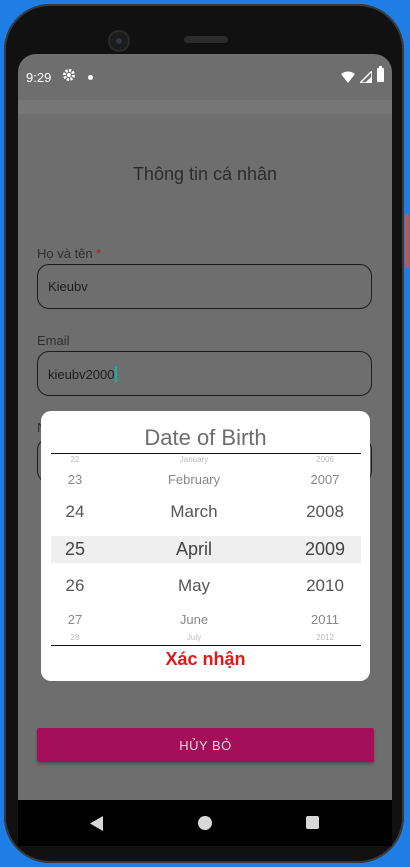 The image size is (410, 867). What do you see at coordinates (205, 174) in the screenshot?
I see `page-title: Thông tin cá nhân` at bounding box center [205, 174].